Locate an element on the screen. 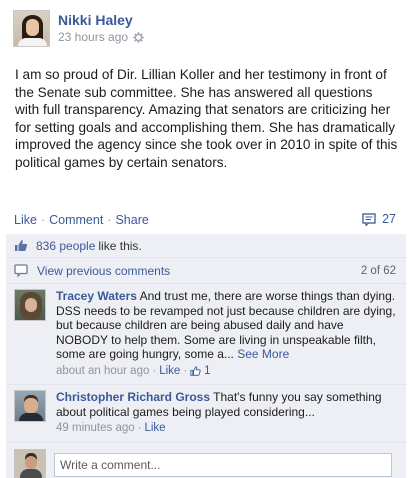 The width and height of the screenshot is (410, 478). commenter-name: Tracey Waters is located at coordinates (96, 296).